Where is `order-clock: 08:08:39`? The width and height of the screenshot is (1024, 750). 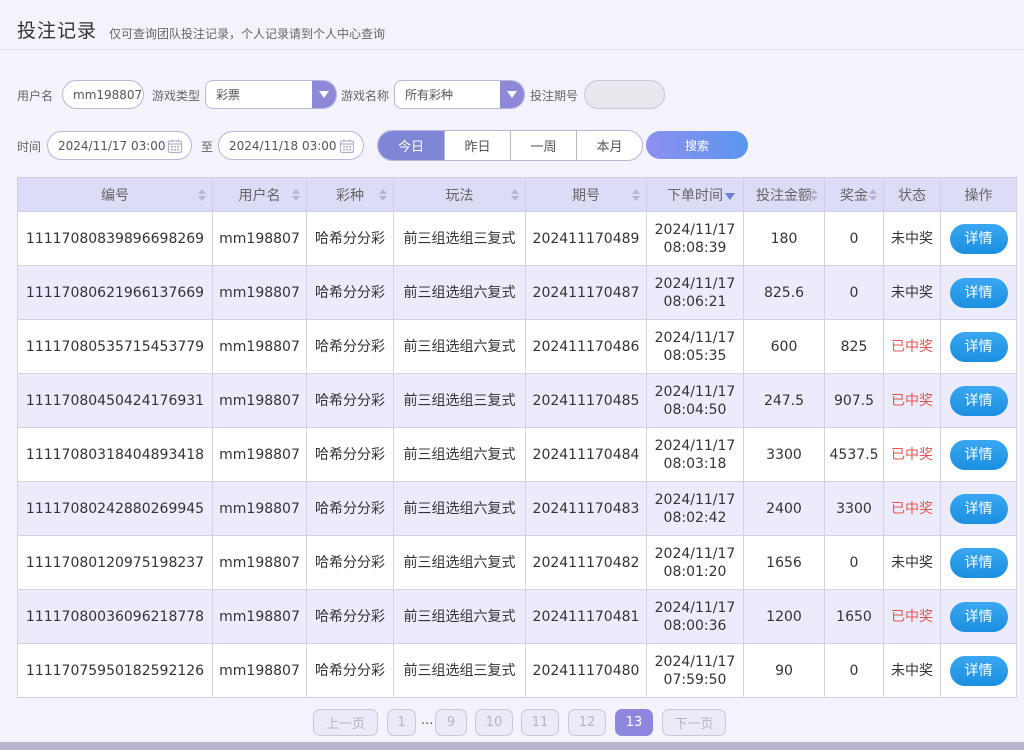
order-clock: 08:08:39 is located at coordinates (695, 247).